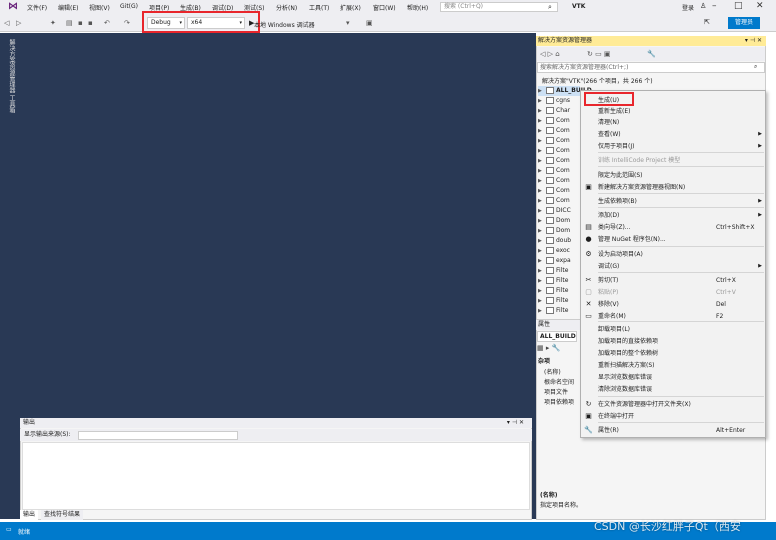 This screenshot has width=776, height=540. I want to click on property-root-namespace: 根命名空间, so click(559, 381).